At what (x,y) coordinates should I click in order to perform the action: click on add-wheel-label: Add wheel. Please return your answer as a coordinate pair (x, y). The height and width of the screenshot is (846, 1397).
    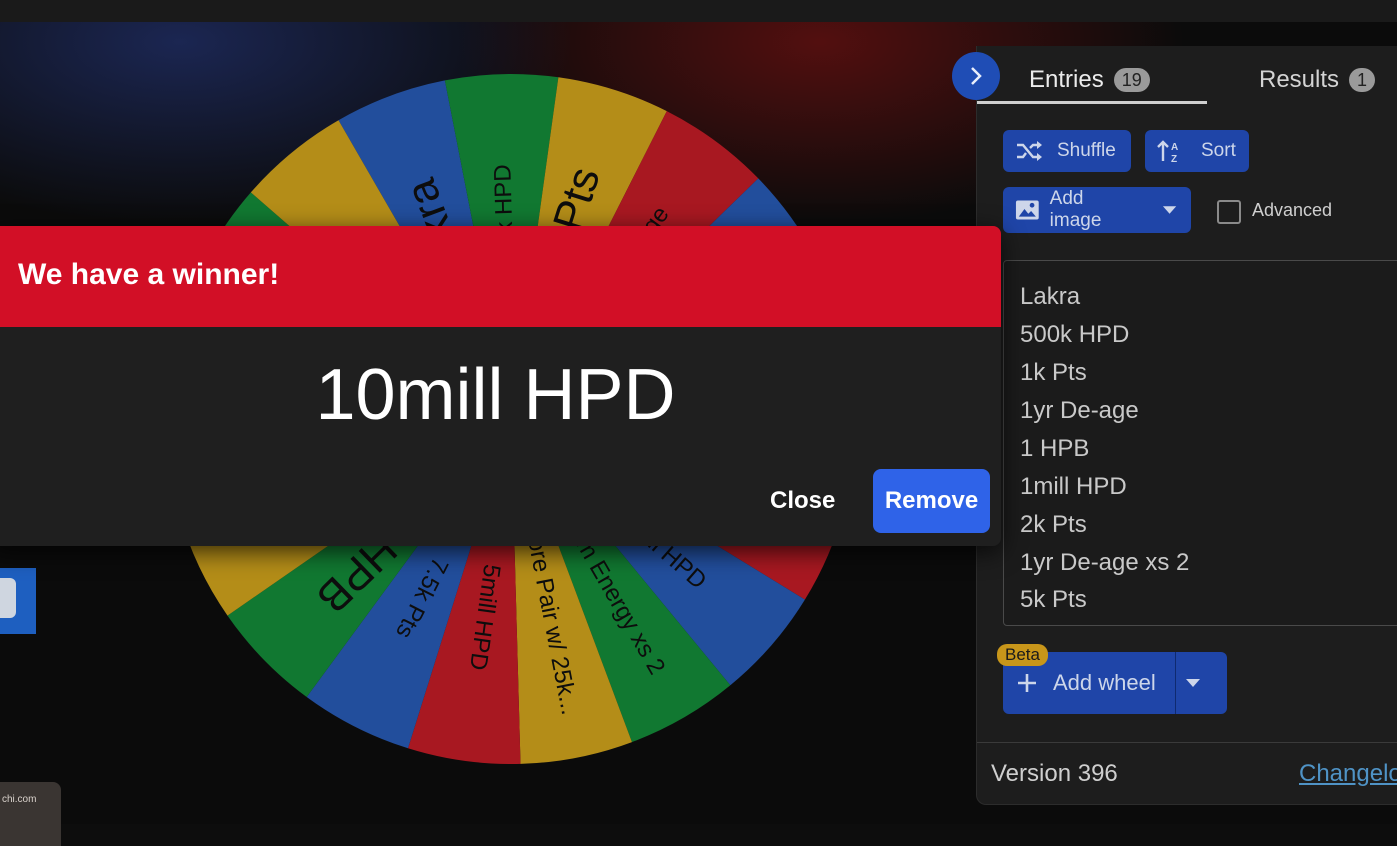
    Looking at the image, I should click on (1104, 682).